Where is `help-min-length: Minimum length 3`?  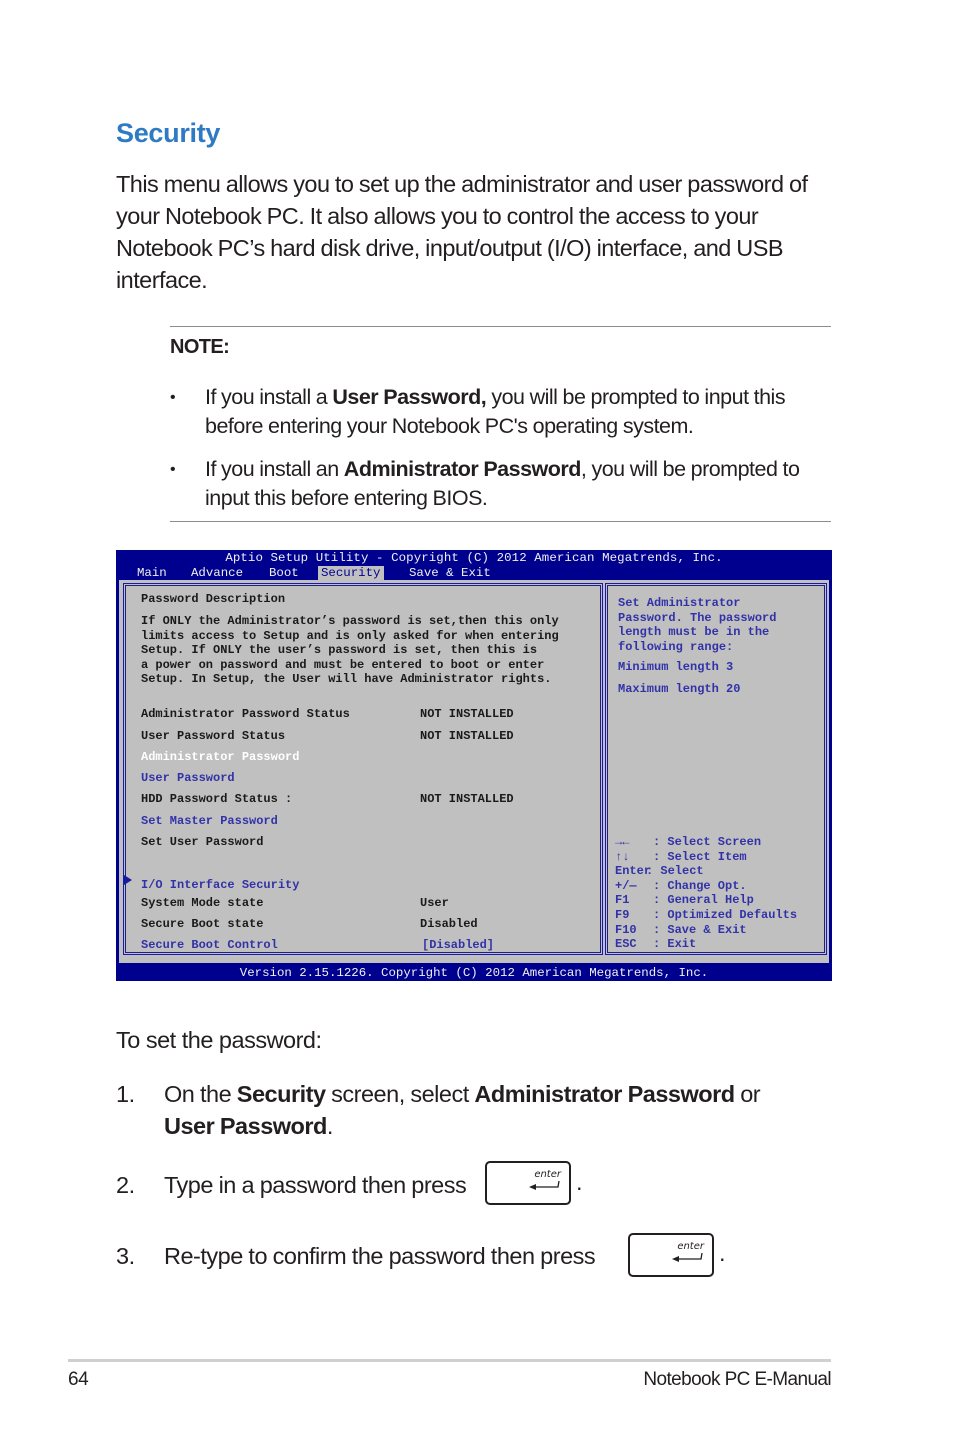 help-min-length: Minimum length 3 is located at coordinates (676, 667).